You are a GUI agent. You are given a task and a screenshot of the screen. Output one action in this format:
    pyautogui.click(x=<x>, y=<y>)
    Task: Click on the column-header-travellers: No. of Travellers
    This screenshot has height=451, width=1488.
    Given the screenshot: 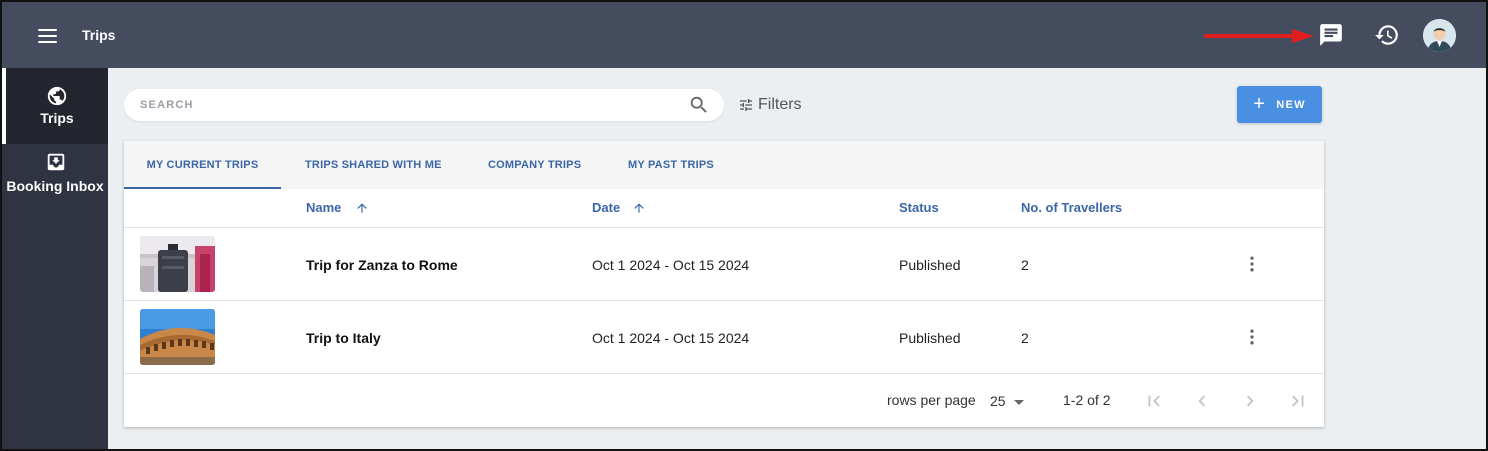 What is the action you would take?
    pyautogui.click(x=1071, y=207)
    